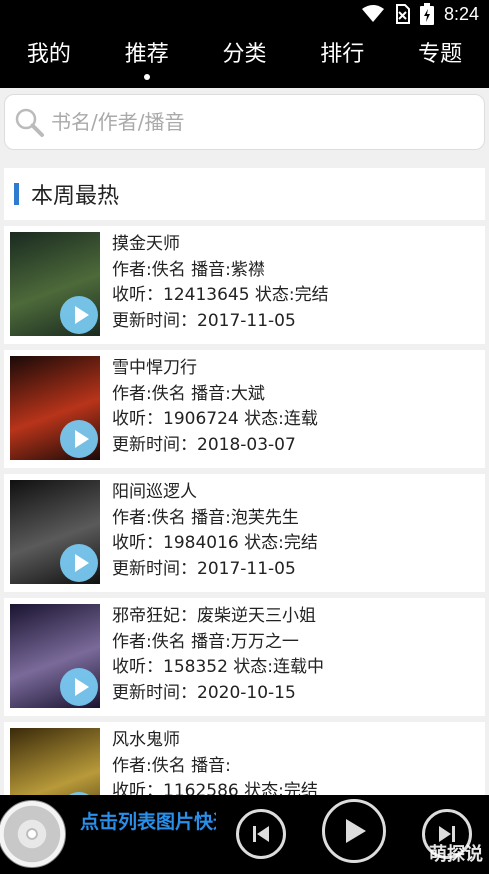 The width and height of the screenshot is (489, 874). Describe the element at coordinates (16, 194) in the screenshot. I see `section-accent-bar` at that location.